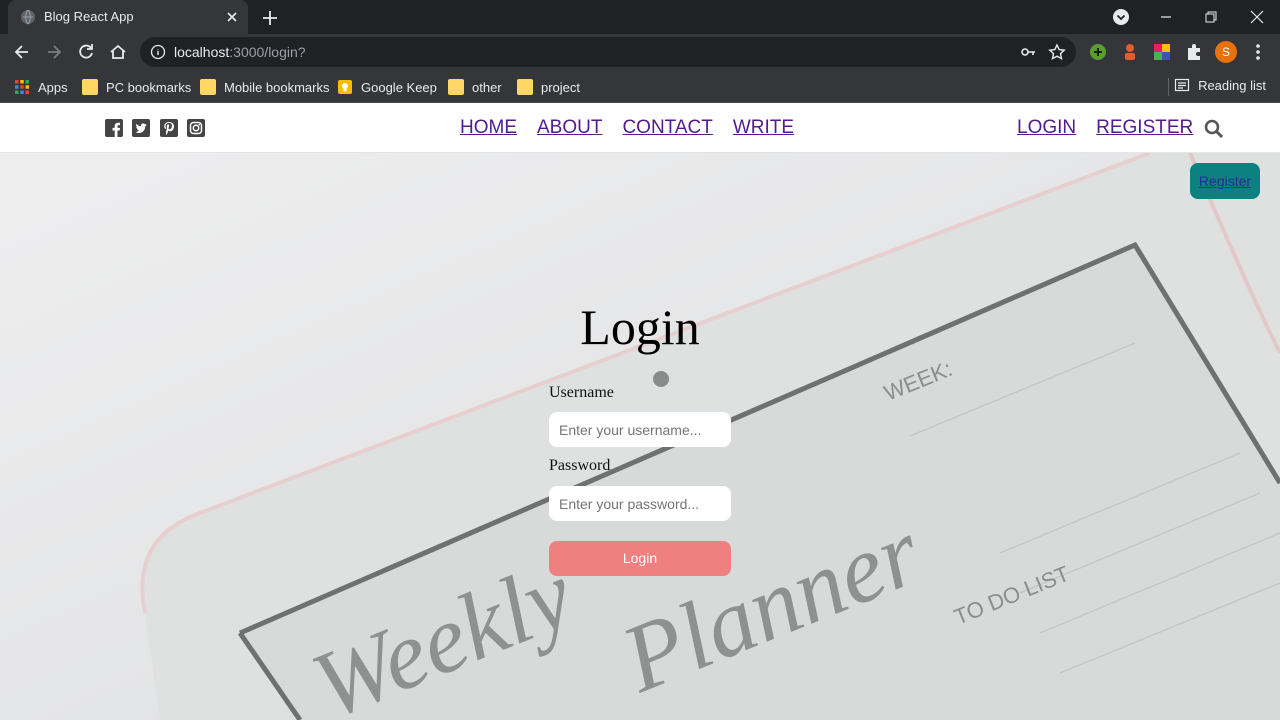 The image size is (1280, 720). Describe the element at coordinates (1258, 52) in the screenshot. I see `more-vertical-icon` at that location.